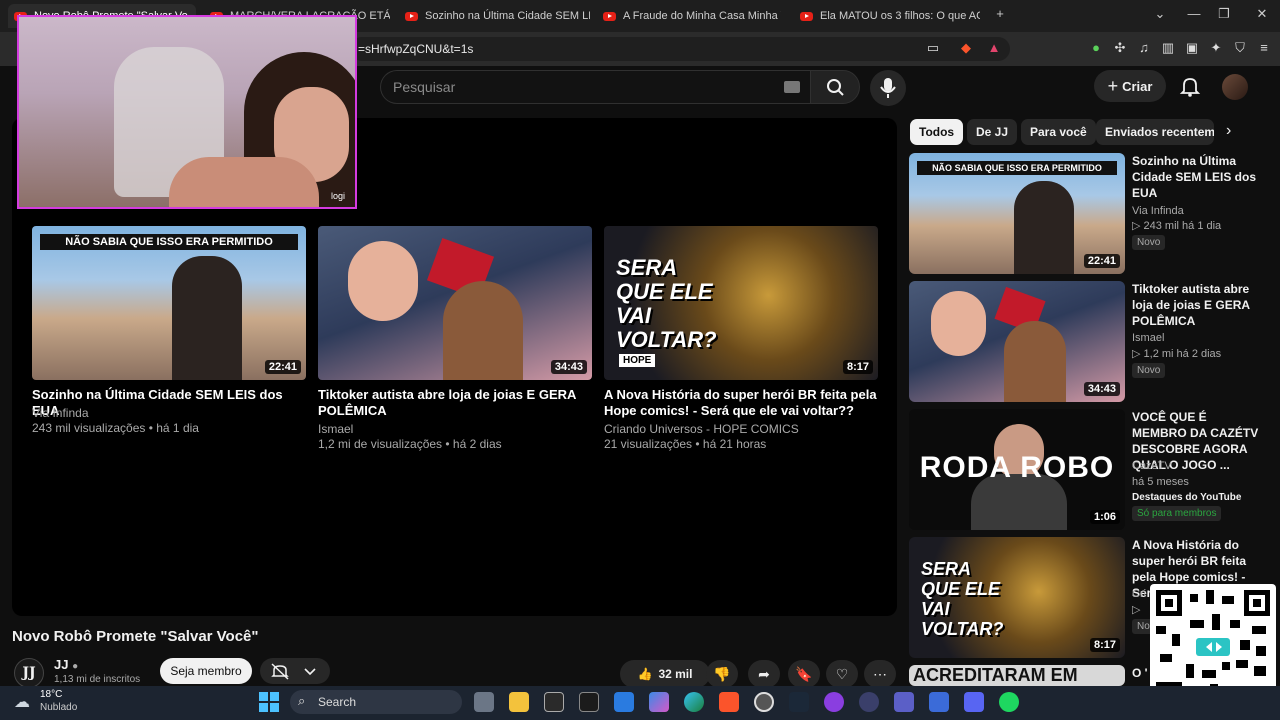  I want to click on sidebar-icon: ▥, so click(1168, 48).